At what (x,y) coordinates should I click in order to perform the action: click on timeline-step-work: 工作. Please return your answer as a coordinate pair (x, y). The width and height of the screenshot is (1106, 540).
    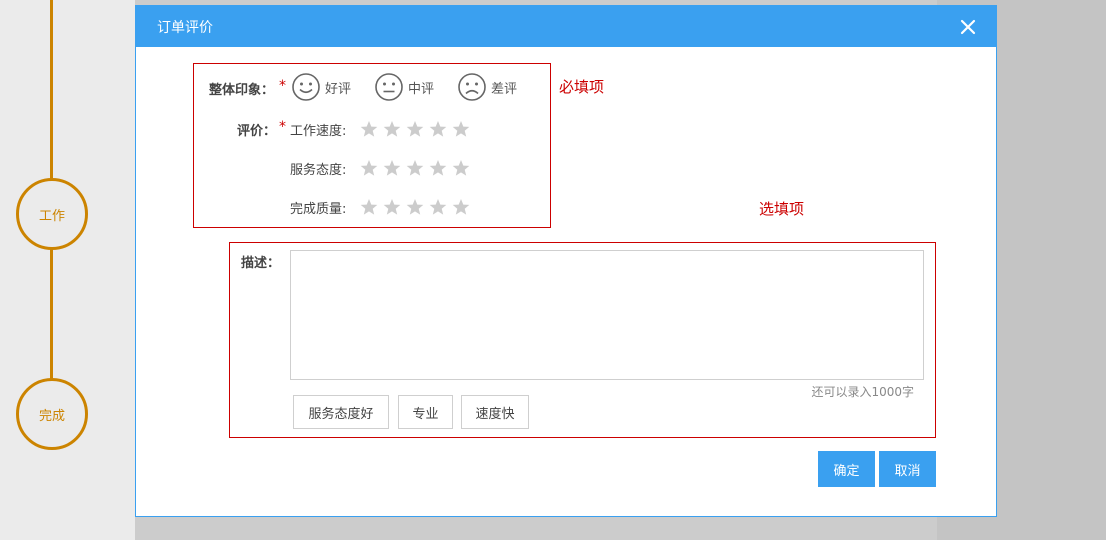
    Looking at the image, I should click on (52, 214).